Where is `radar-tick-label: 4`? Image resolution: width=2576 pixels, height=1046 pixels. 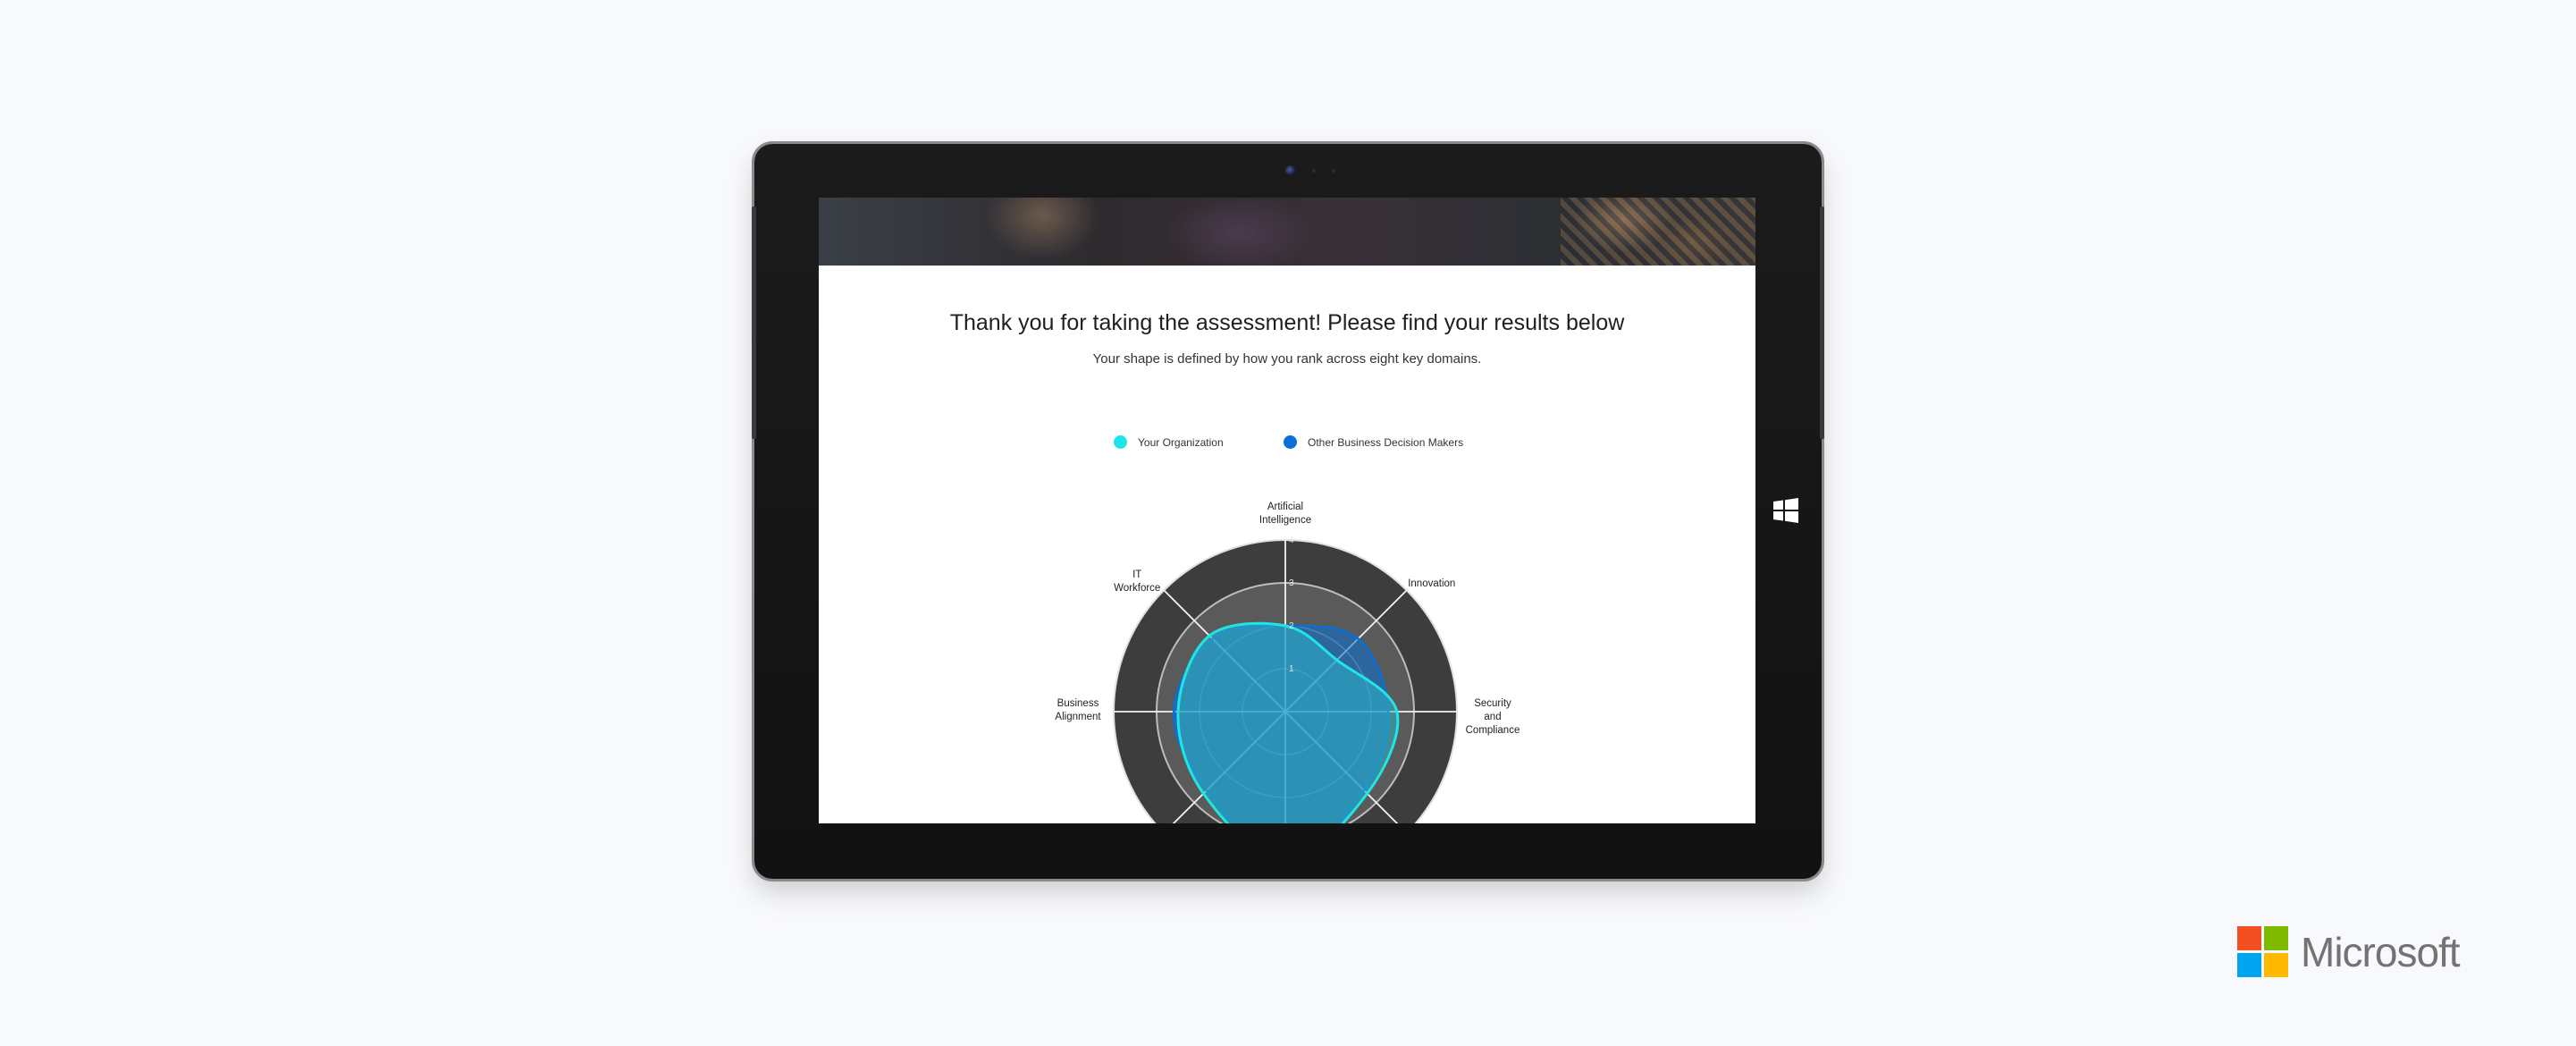
radar-tick-label: 4 is located at coordinates (1291, 541).